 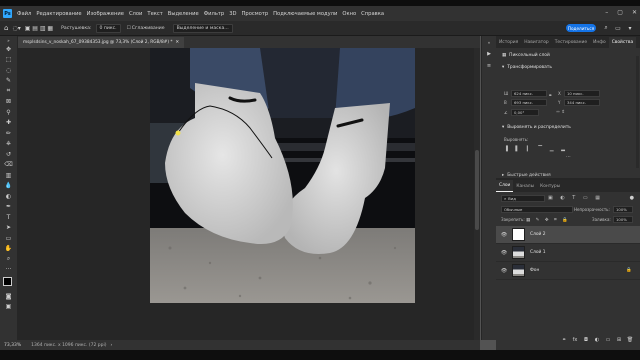 I want to click on pen-tool-icon: ✒, so click(x=8, y=207).